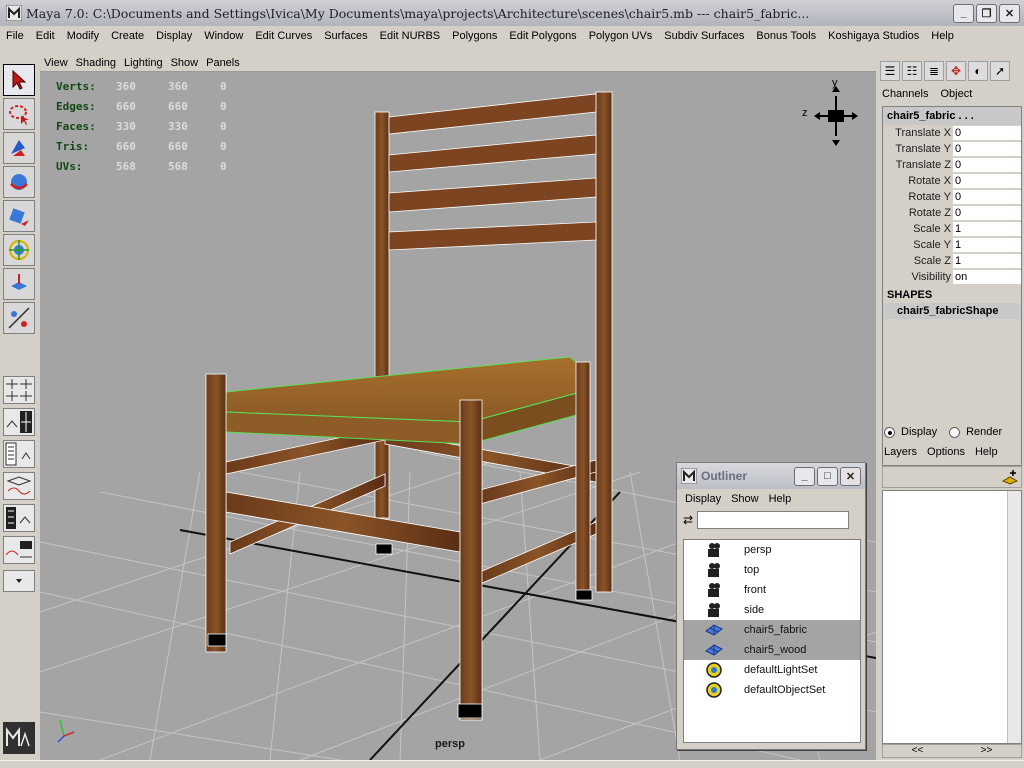 This screenshot has height=768, width=1024. What do you see at coordinates (952, 181) in the screenshot?
I see `attr-row: Rotate X0` at bounding box center [952, 181].